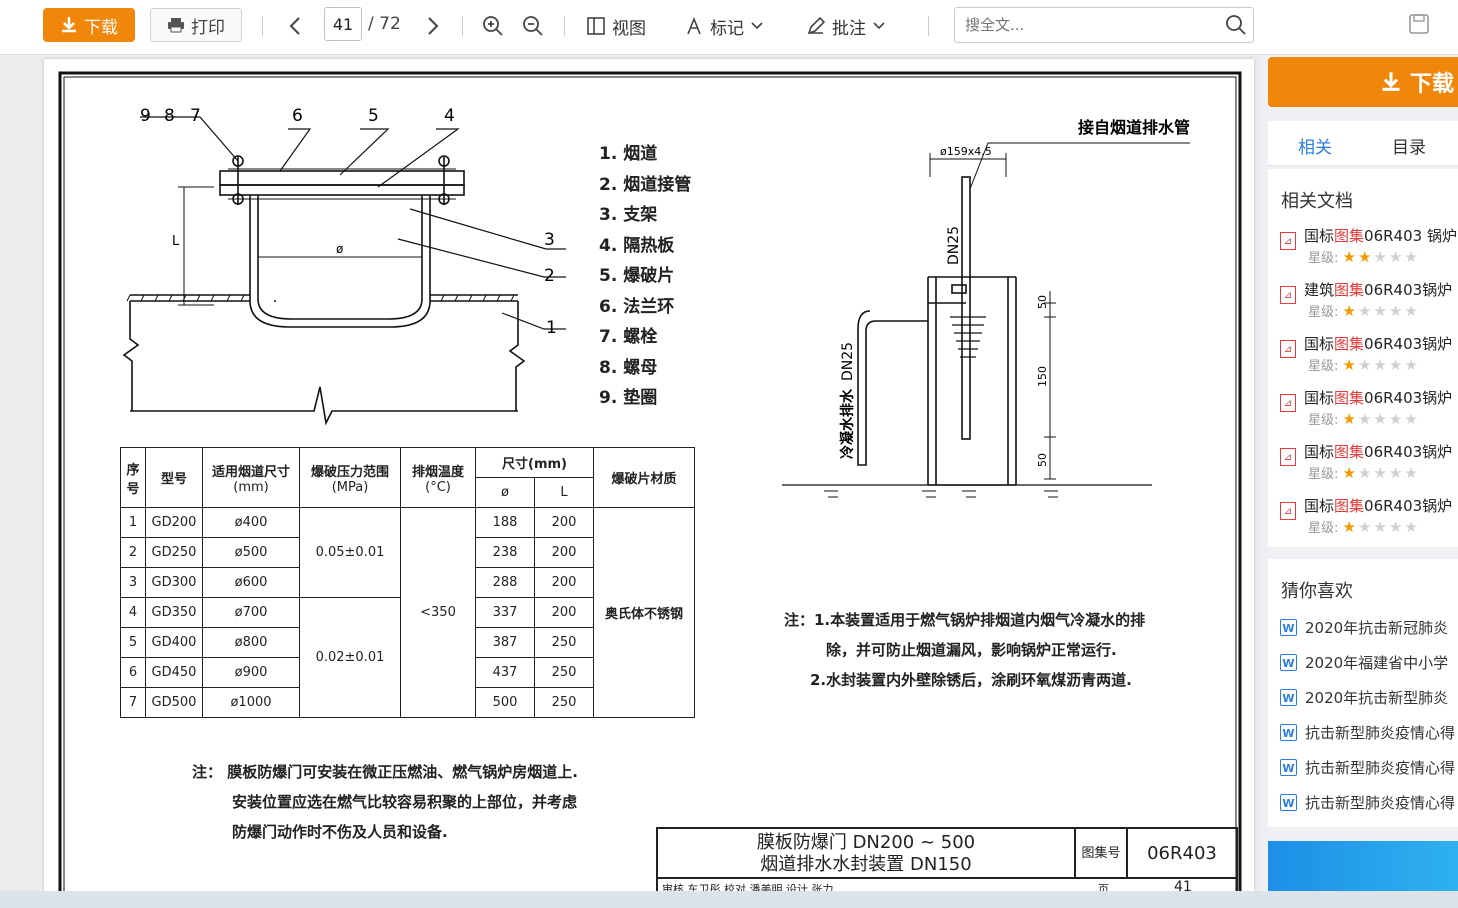  What do you see at coordinates (637, 245) in the screenshot?
I see `legend-item: 4. 隔热板` at bounding box center [637, 245].